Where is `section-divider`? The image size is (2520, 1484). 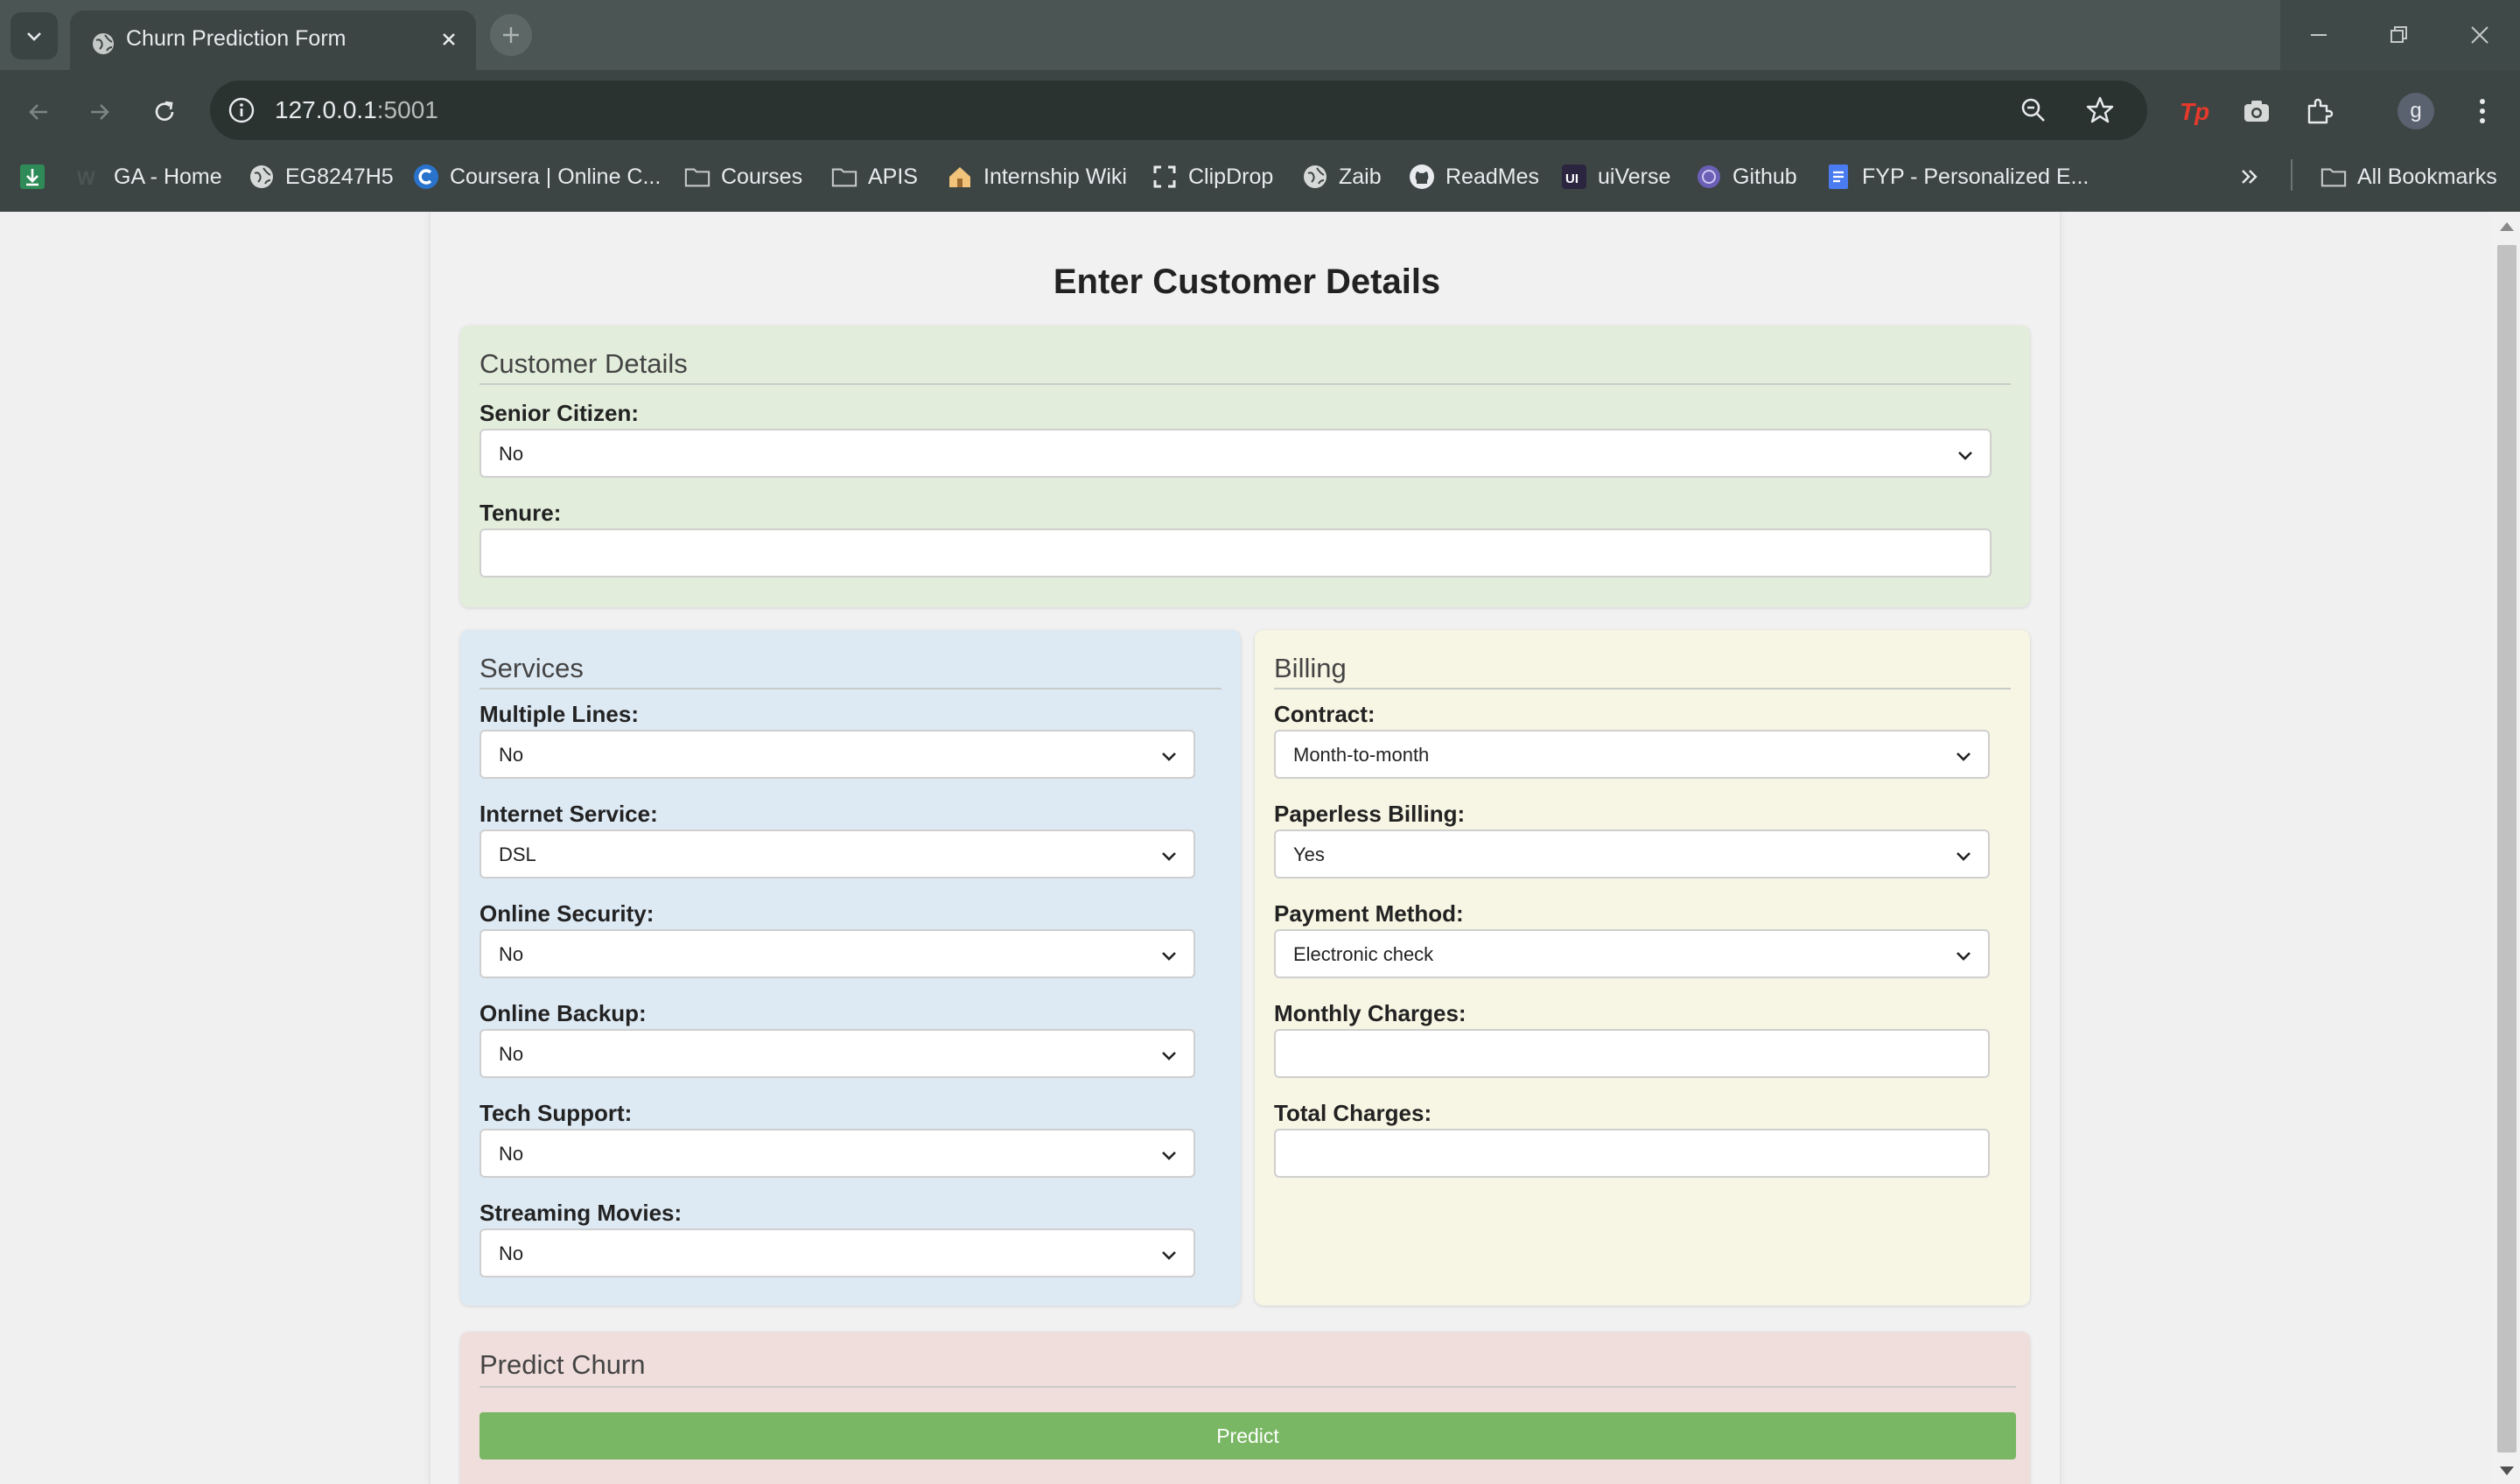
section-divider is located at coordinates (1245, 384).